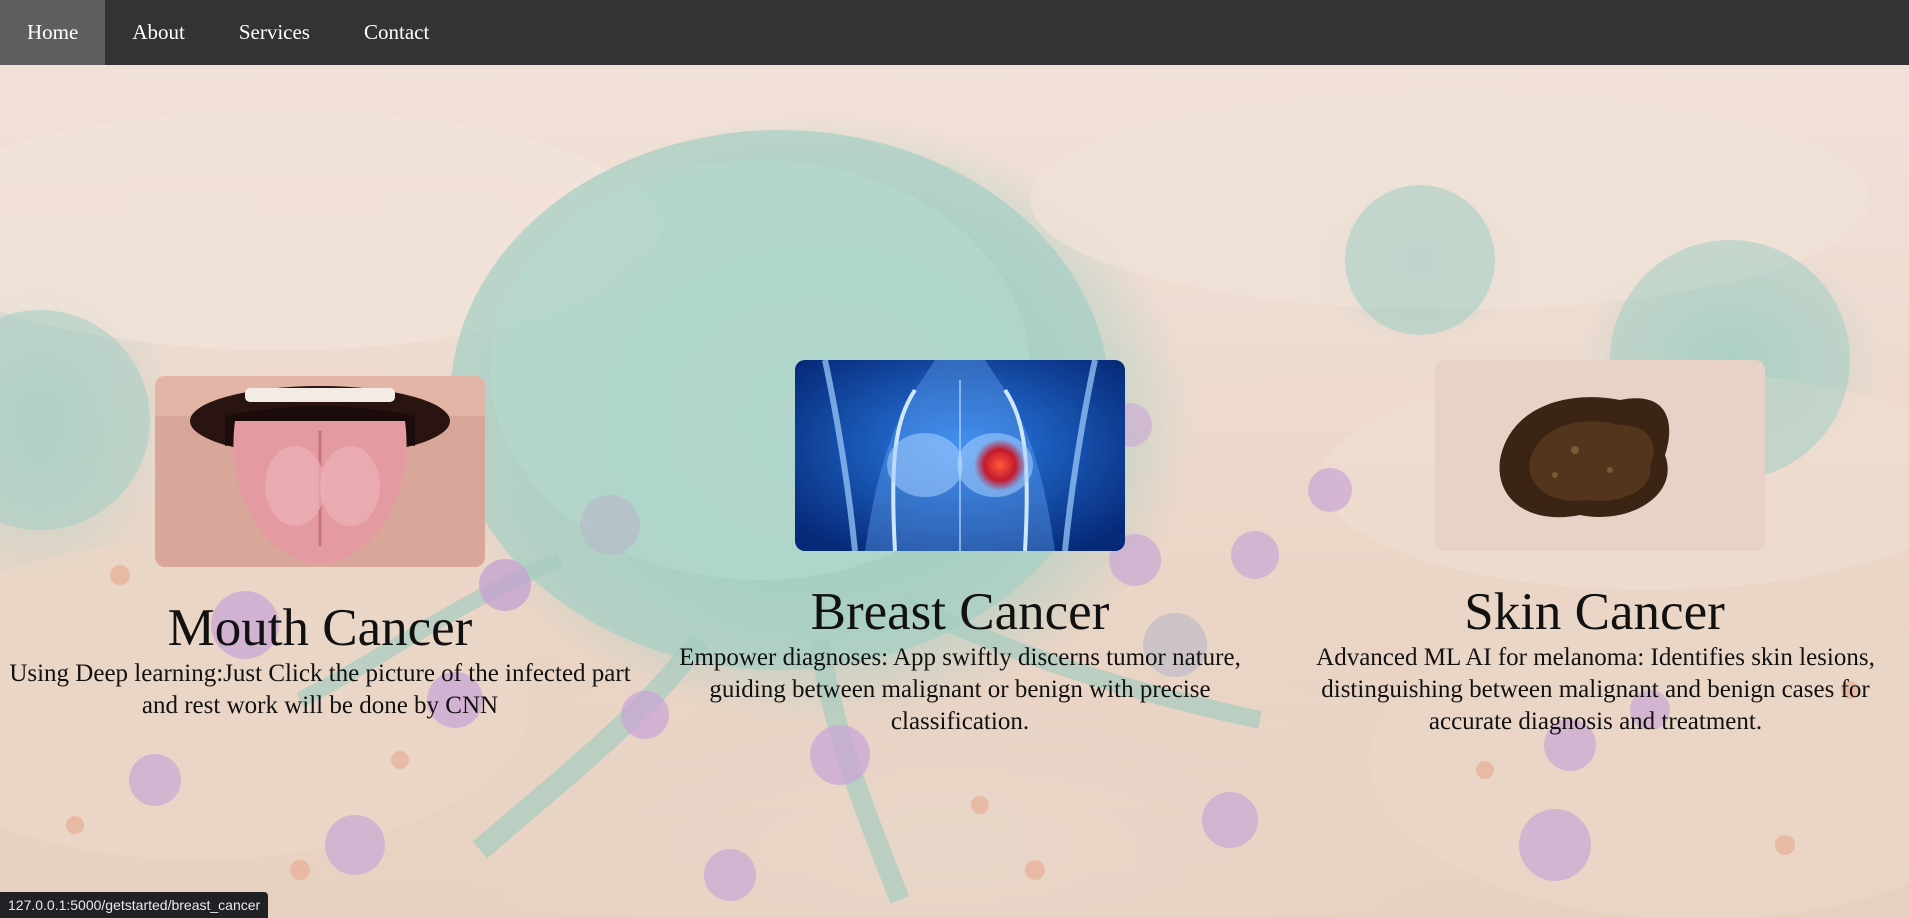 The height and width of the screenshot is (918, 1909). I want to click on melanoma-image-icon, so click(1600, 455).